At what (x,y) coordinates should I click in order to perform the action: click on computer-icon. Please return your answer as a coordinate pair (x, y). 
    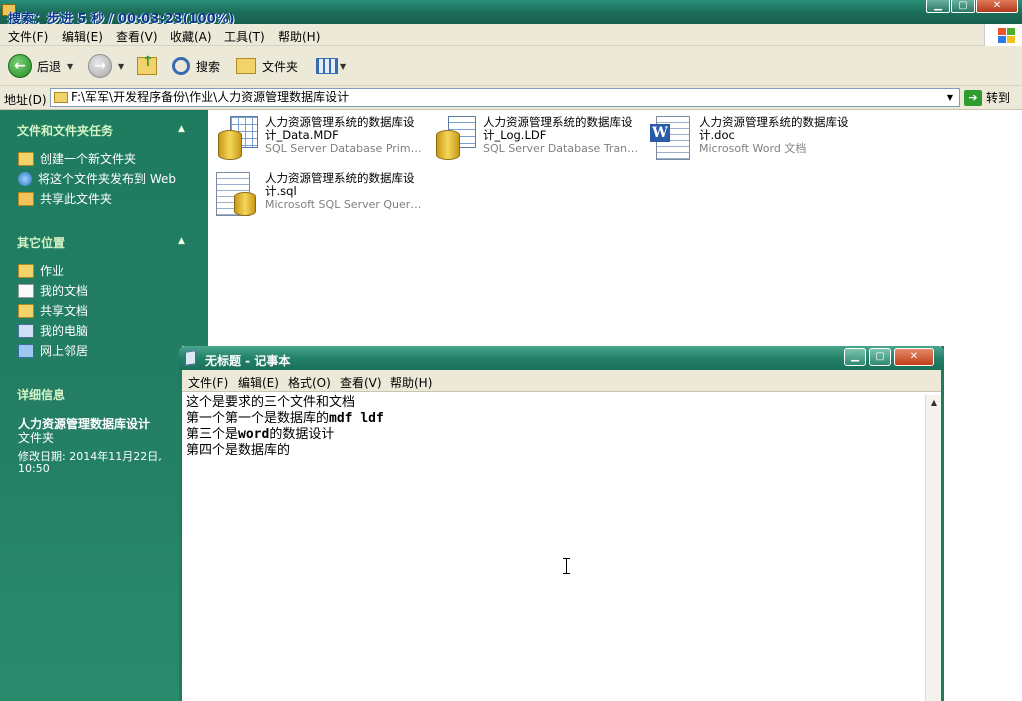
    Looking at the image, I should click on (26, 330).